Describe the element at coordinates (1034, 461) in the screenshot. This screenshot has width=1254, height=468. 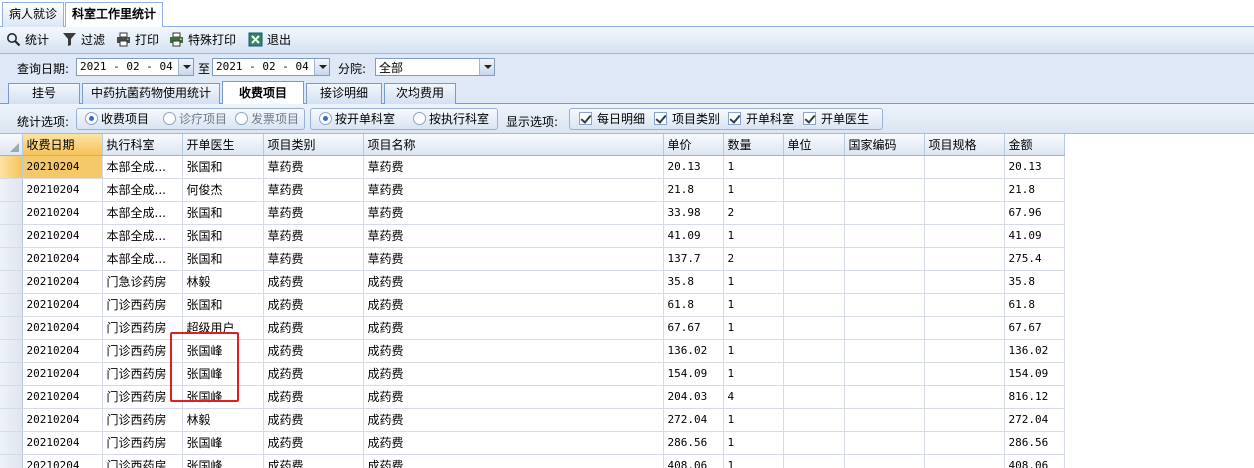
I see `table-cell: 408.06` at that location.